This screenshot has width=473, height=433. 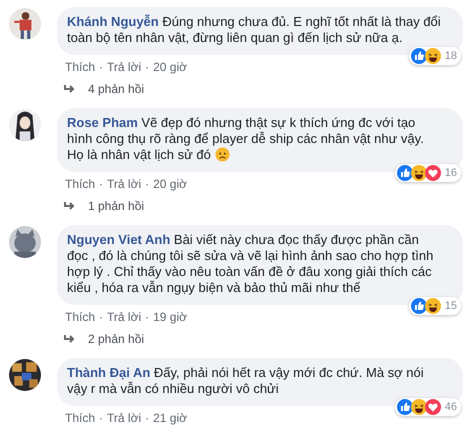 I want to click on reaction-summary: 16, so click(x=427, y=173).